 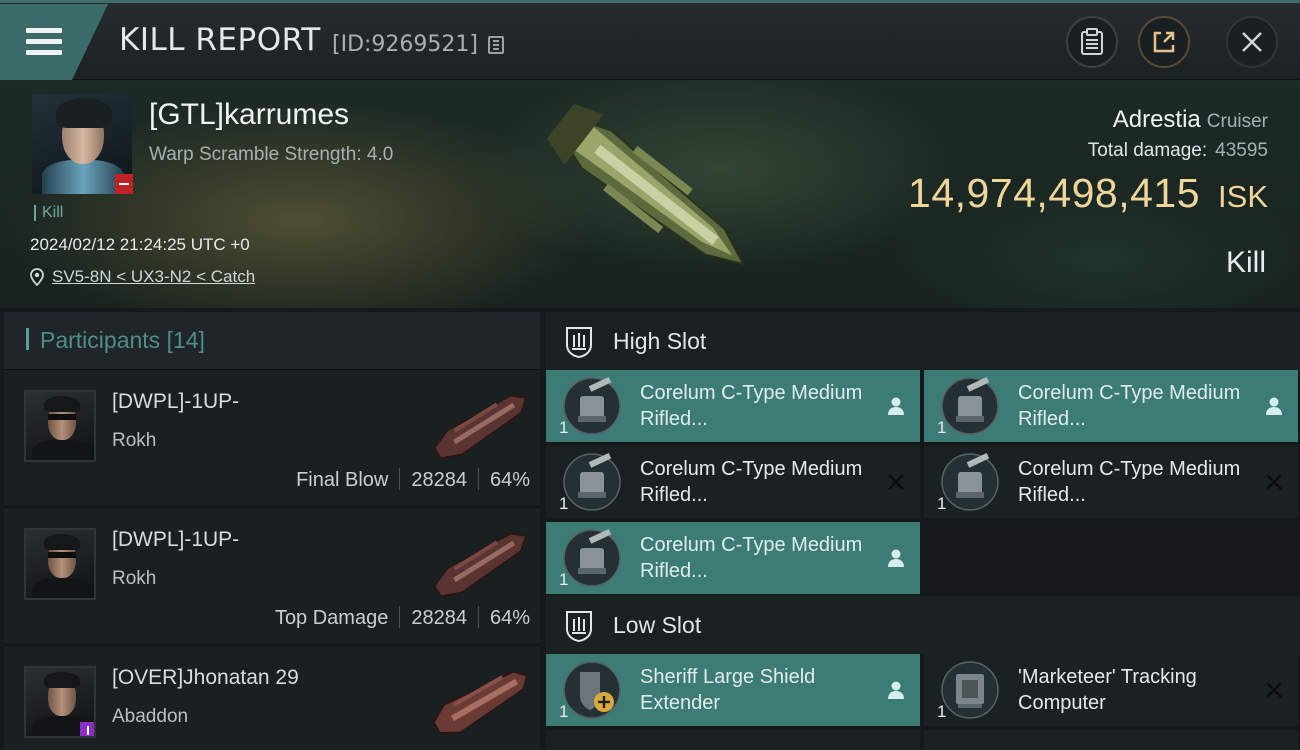 I want to click on high-slot-icon, so click(x=579, y=343).